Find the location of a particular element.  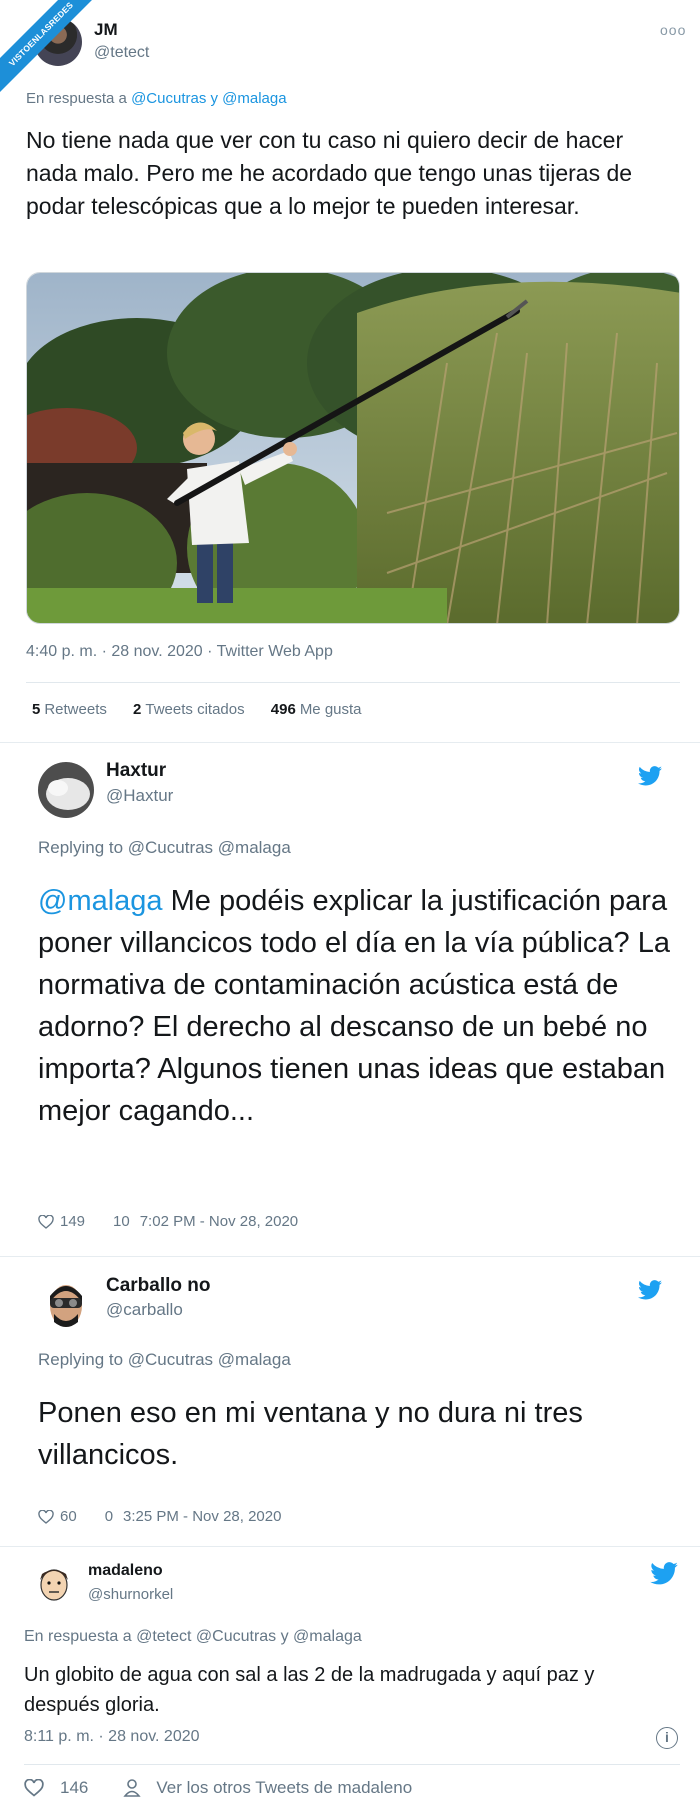

likes-count: 146 is located at coordinates (74, 1787).